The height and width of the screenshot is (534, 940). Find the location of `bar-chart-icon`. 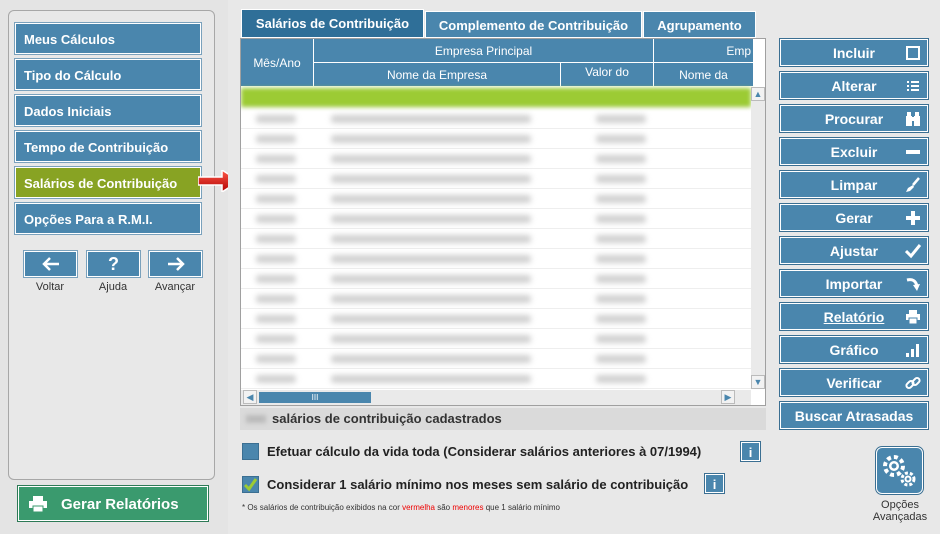

bar-chart-icon is located at coordinates (912, 350).